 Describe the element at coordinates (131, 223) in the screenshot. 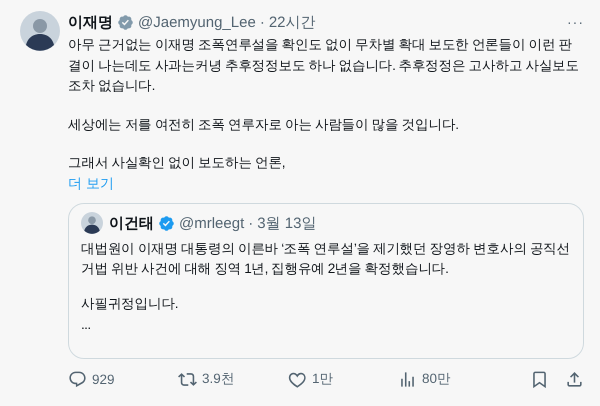

I see `author-name: 이건태` at that location.